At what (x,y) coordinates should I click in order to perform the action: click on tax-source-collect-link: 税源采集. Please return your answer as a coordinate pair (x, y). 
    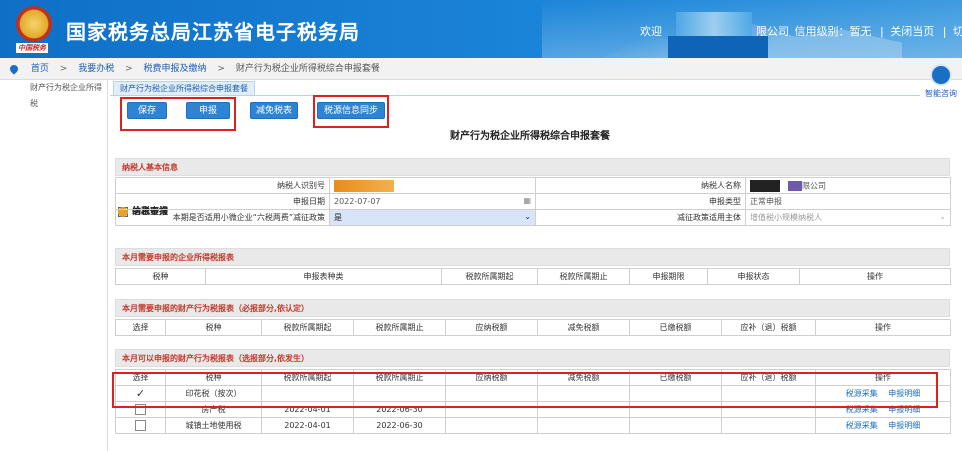
    Looking at the image, I should click on (862, 425).